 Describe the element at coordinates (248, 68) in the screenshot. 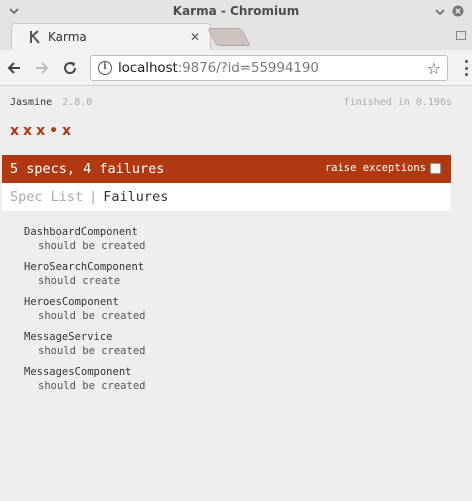

I see `url-rest: :9876/?id=55994190` at that location.